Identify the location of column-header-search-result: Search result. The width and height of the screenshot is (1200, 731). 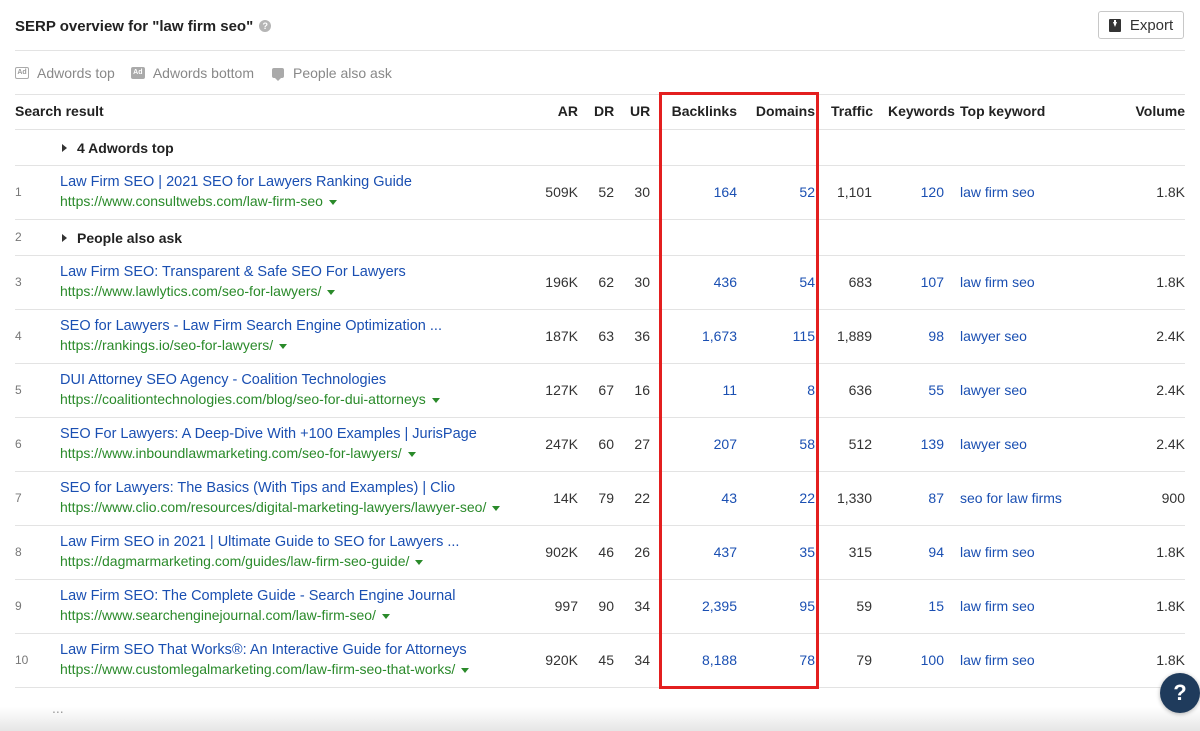
(273, 112).